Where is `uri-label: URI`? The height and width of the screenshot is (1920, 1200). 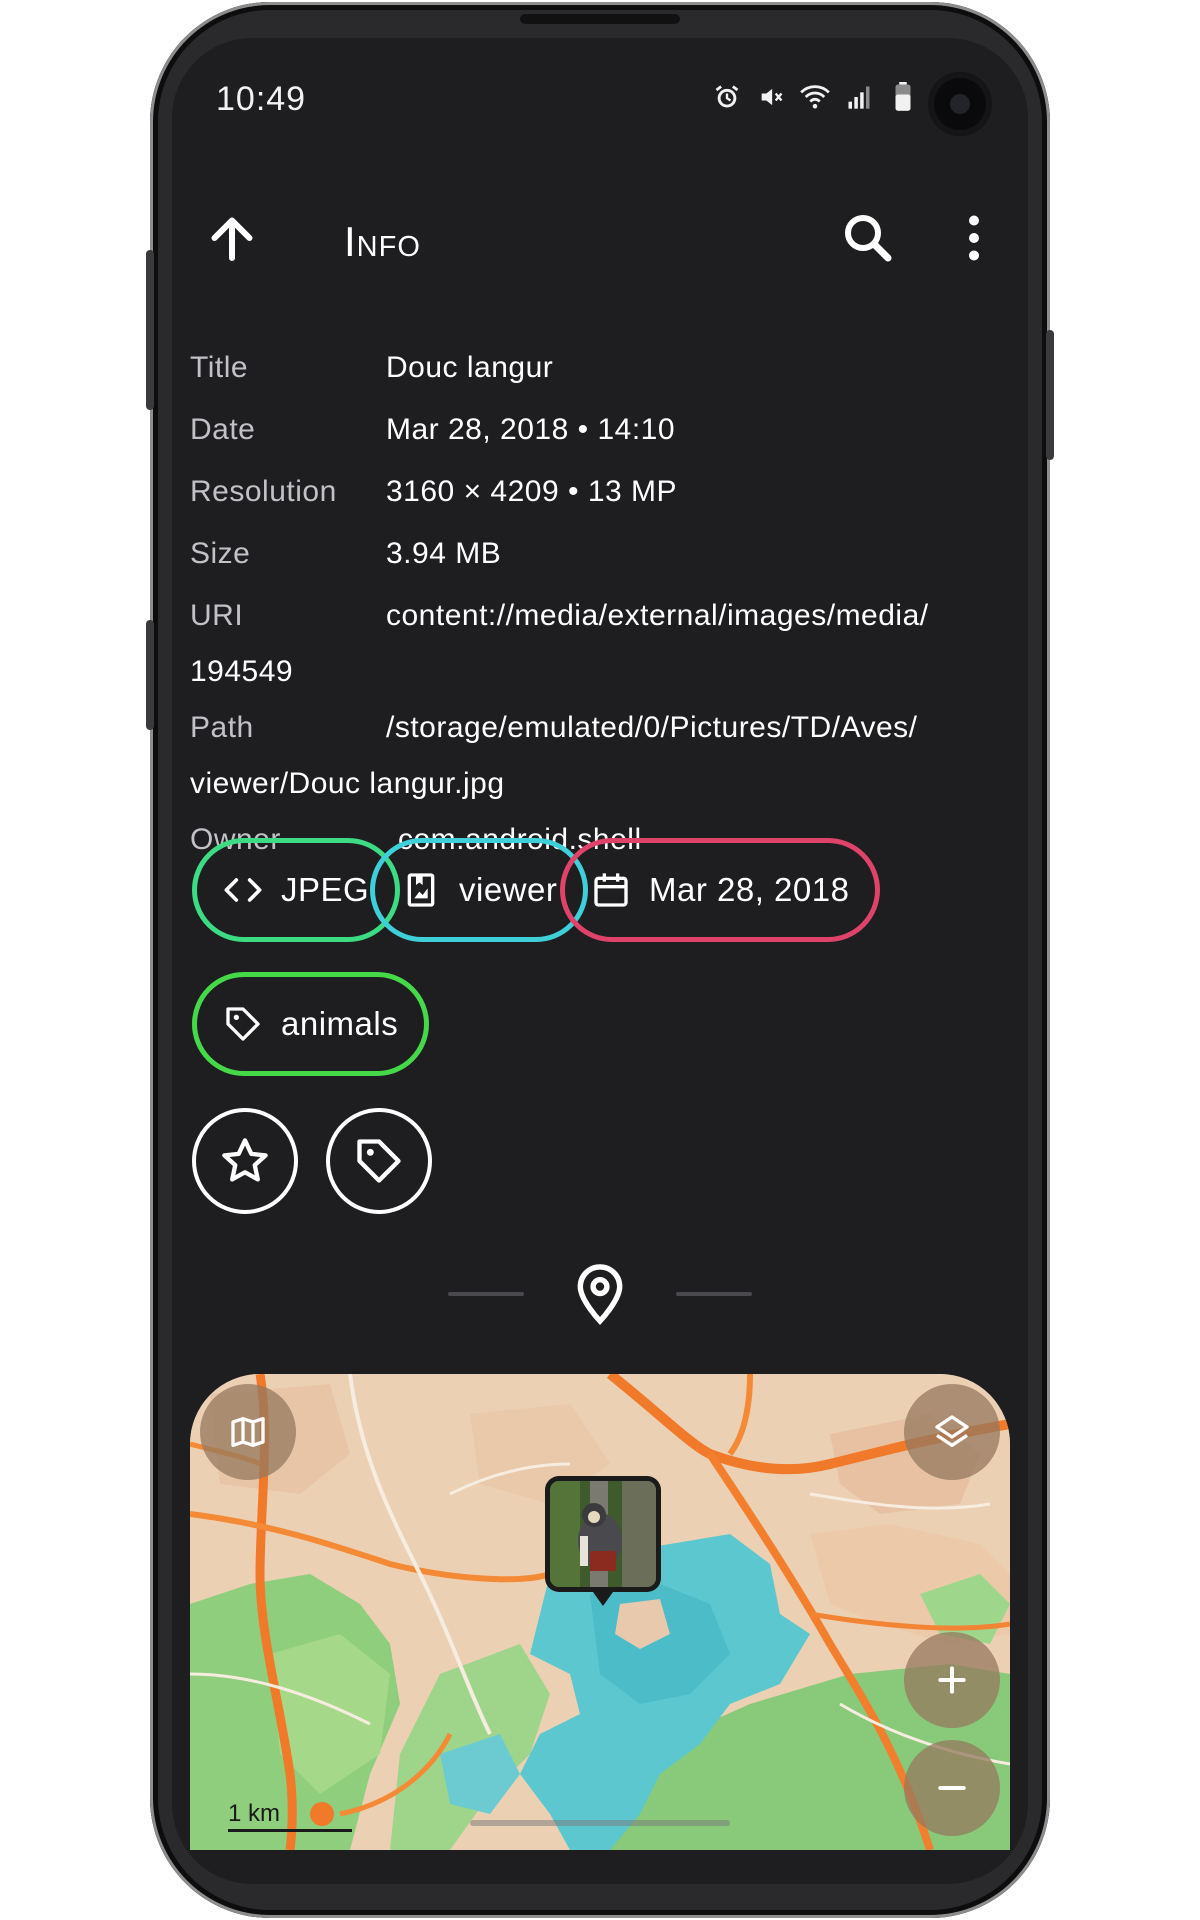 uri-label: URI is located at coordinates (217, 615).